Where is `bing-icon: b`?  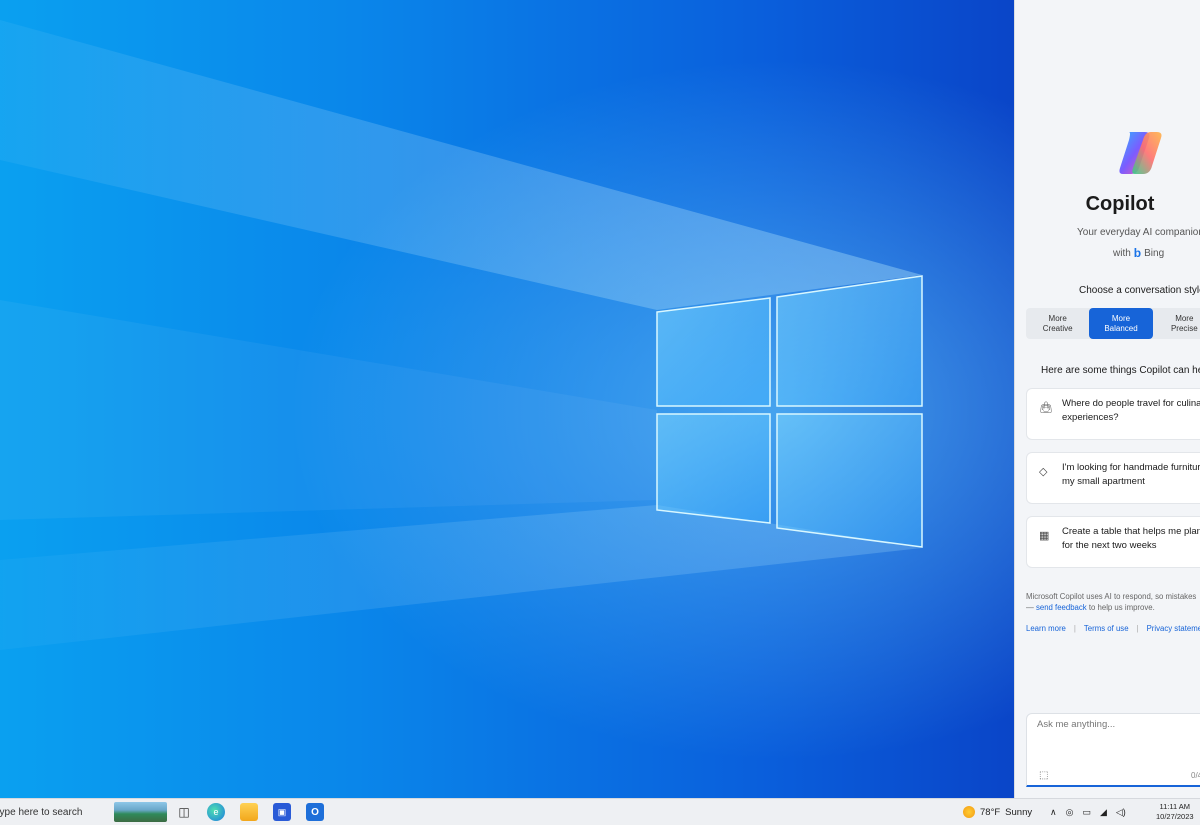
bing-icon: b is located at coordinates (1137, 253).